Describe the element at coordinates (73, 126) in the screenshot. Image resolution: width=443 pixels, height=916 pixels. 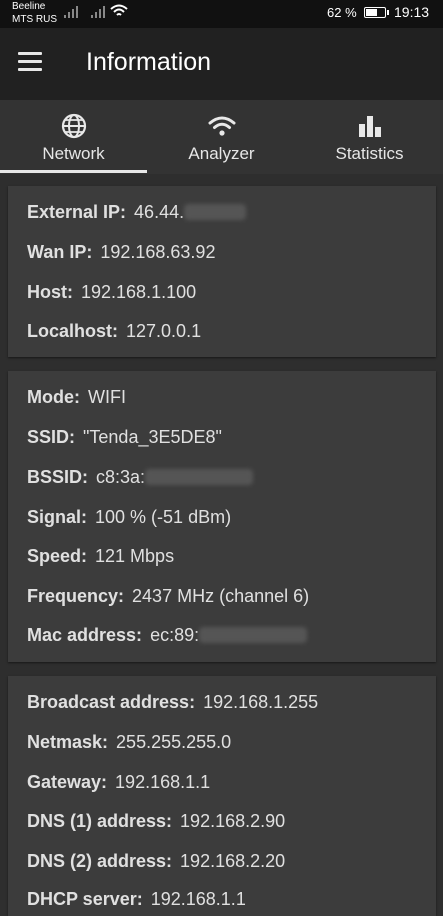
I see `globe-icon` at that location.